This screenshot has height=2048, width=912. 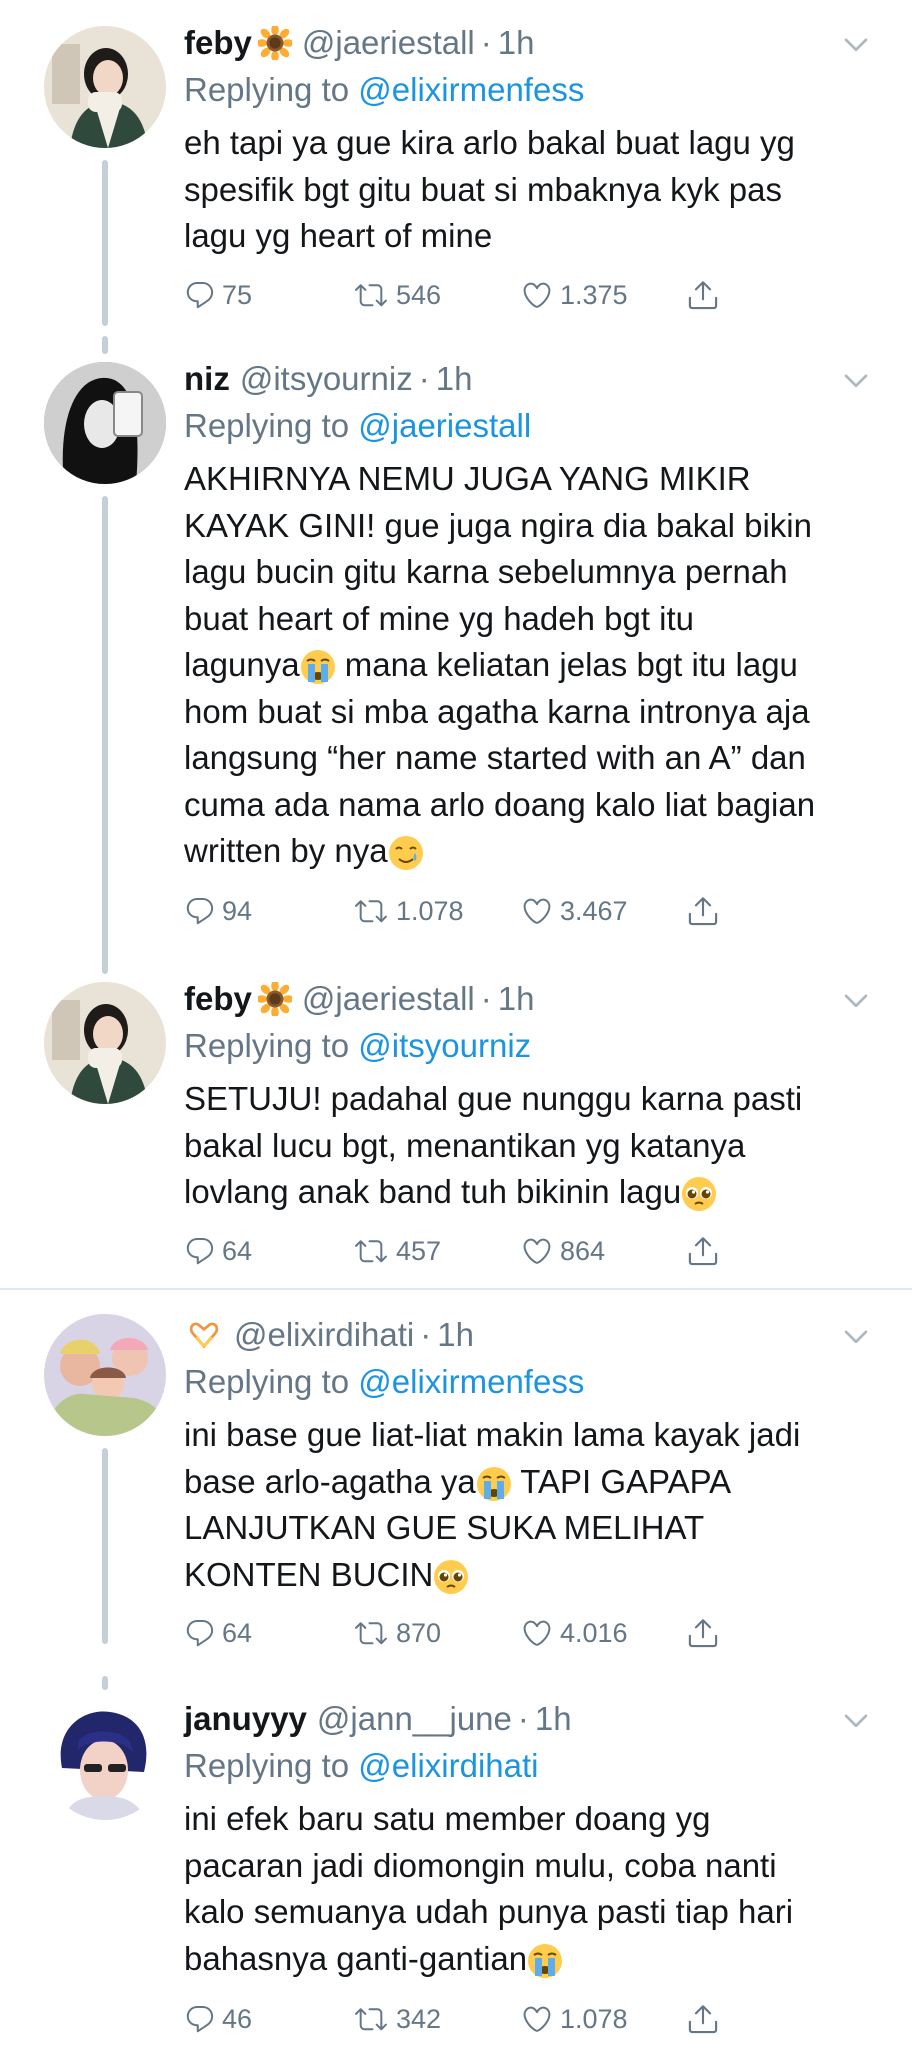 I want to click on retweet-button: 1.078, so click(x=408, y=911).